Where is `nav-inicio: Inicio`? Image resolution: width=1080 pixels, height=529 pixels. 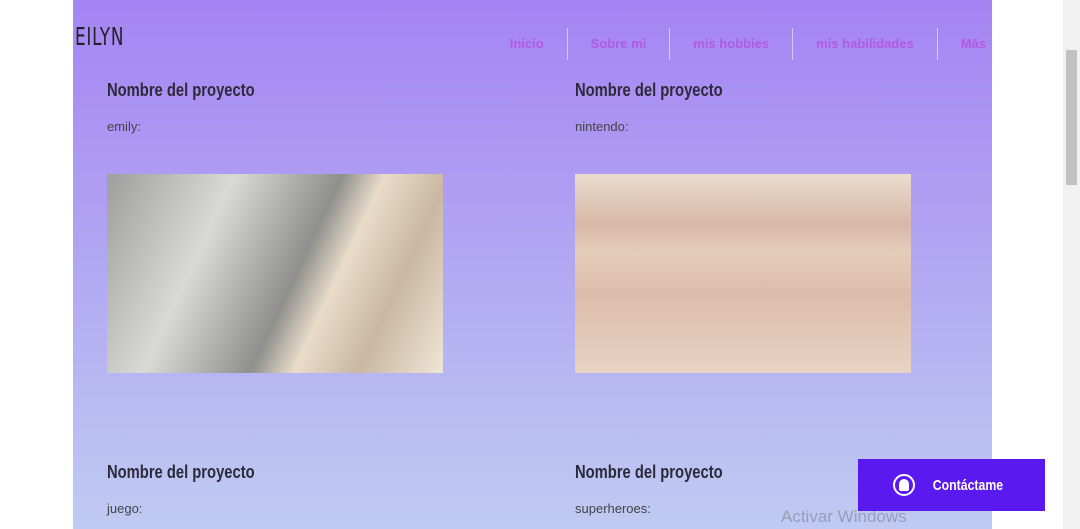
nav-inicio: Inicio is located at coordinates (538, 44).